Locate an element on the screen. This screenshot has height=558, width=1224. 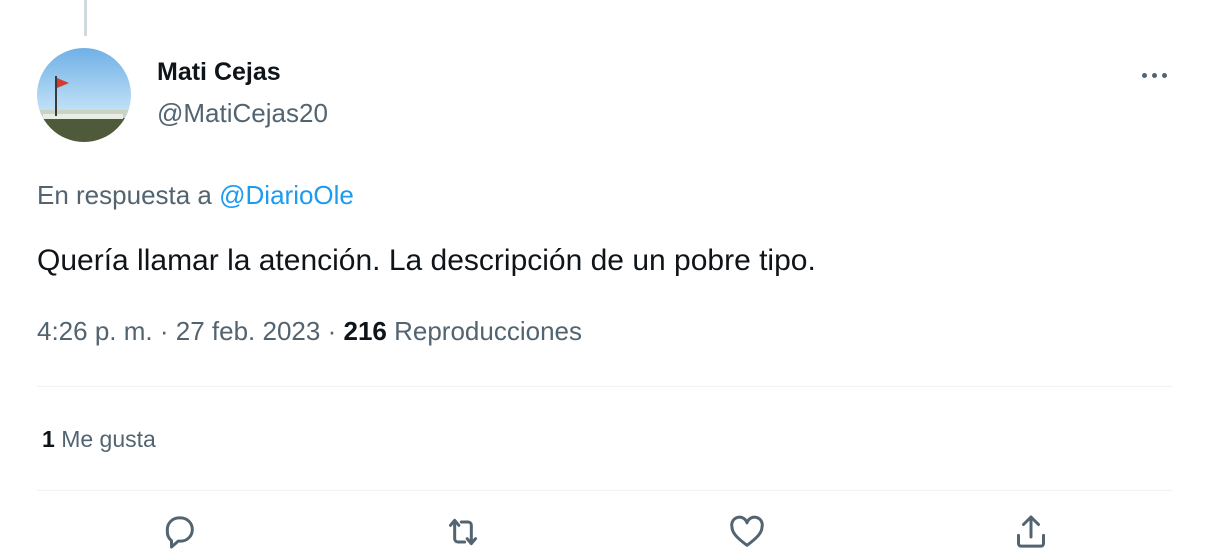
avatar-image is located at coordinates (84, 95).